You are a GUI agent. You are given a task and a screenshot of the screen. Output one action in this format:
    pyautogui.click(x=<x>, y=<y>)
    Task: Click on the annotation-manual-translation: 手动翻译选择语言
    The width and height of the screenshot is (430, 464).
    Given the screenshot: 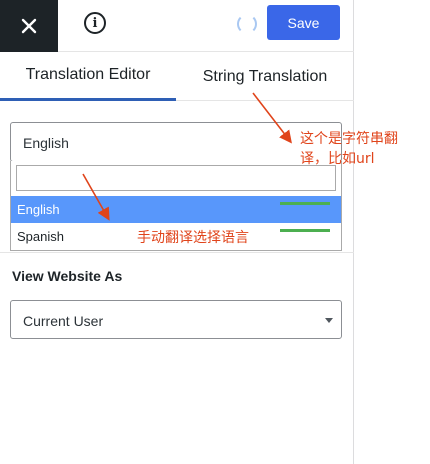 What is the action you would take?
    pyautogui.click(x=193, y=238)
    